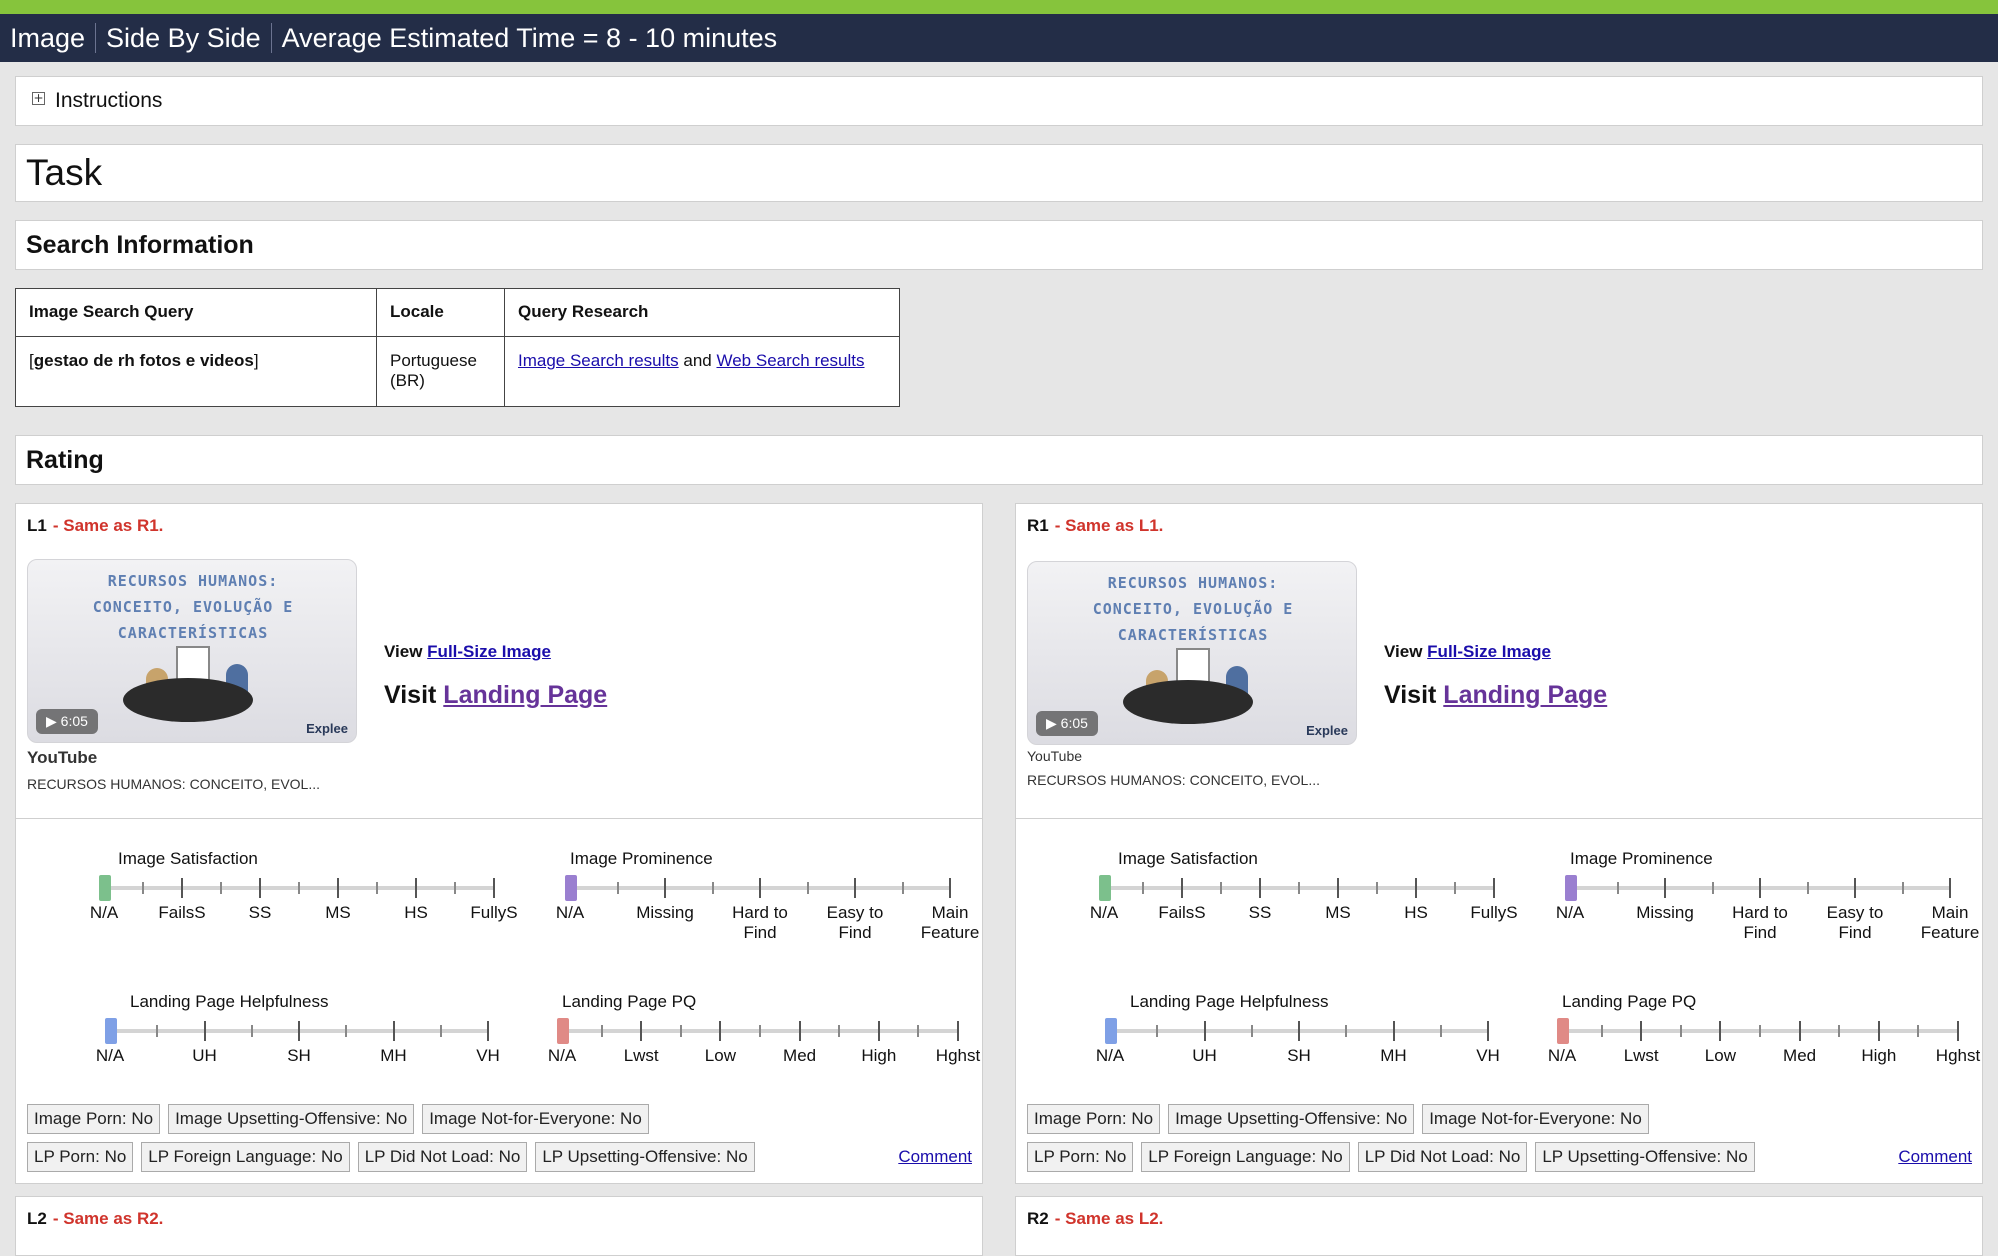 The width and height of the screenshot is (1998, 1256). I want to click on slider-label: Image Prominence, so click(641, 858).